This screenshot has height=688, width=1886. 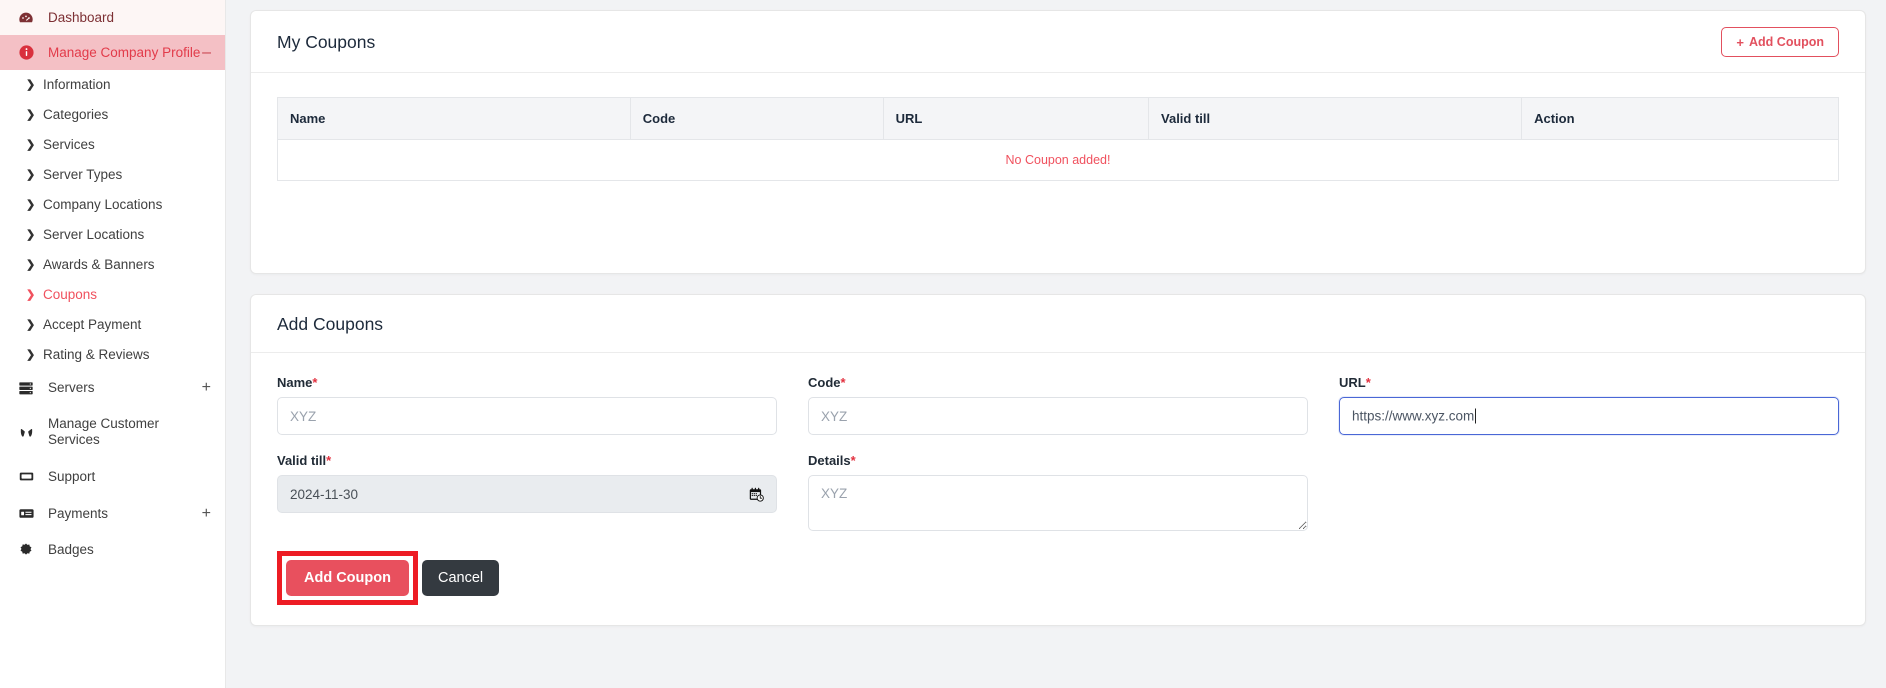 I want to click on field-spacer, so click(x=1589, y=492).